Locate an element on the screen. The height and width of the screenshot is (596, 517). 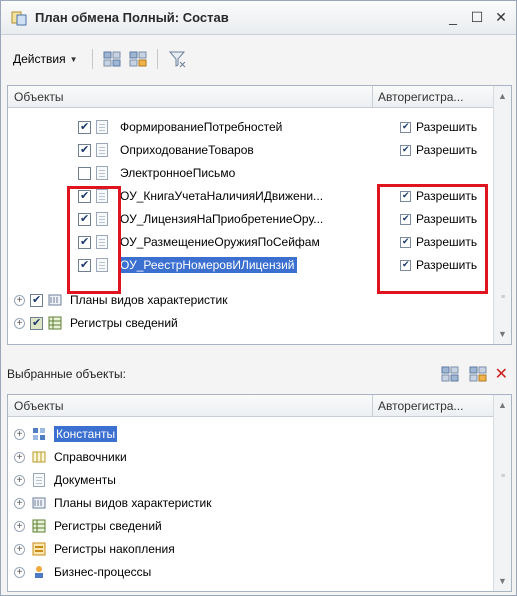
object-name: ОУ_РазмещениеОружияПоСейфам is located at coordinates (220, 242).